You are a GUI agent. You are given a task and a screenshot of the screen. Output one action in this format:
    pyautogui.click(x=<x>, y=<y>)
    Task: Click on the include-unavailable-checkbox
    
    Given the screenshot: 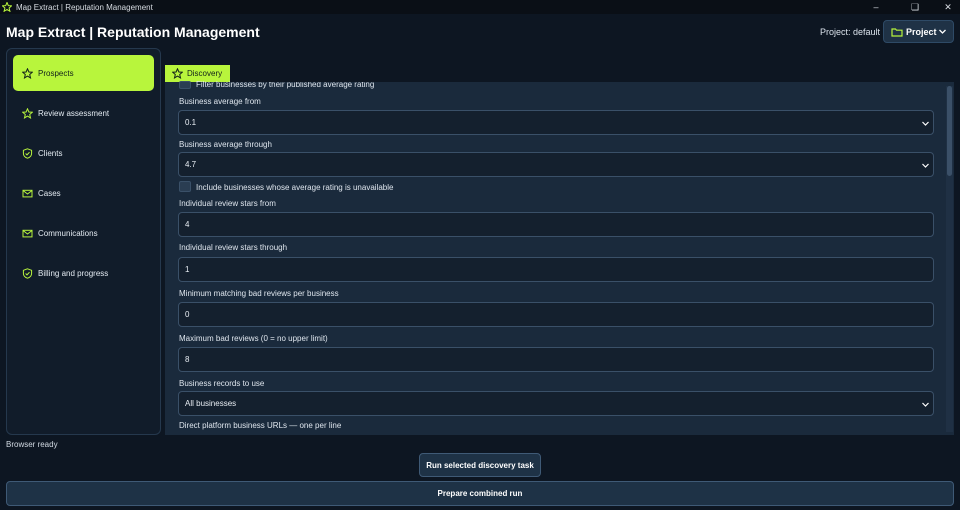 What is the action you would take?
    pyautogui.click(x=185, y=186)
    